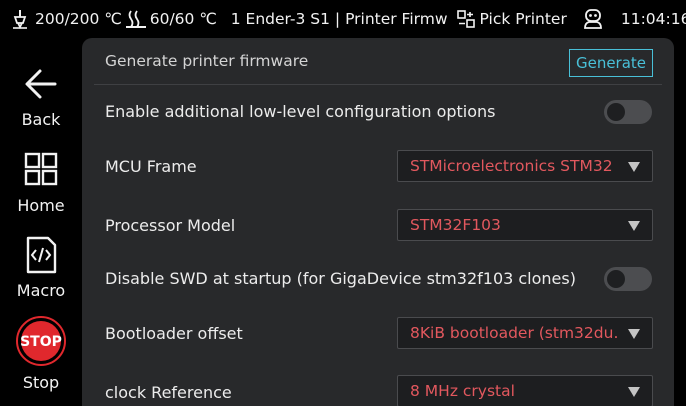 The image size is (686, 406). What do you see at coordinates (41, 222) in the screenshot?
I see `sidebar: Back Home Macro STOP Stop` at bounding box center [41, 222].